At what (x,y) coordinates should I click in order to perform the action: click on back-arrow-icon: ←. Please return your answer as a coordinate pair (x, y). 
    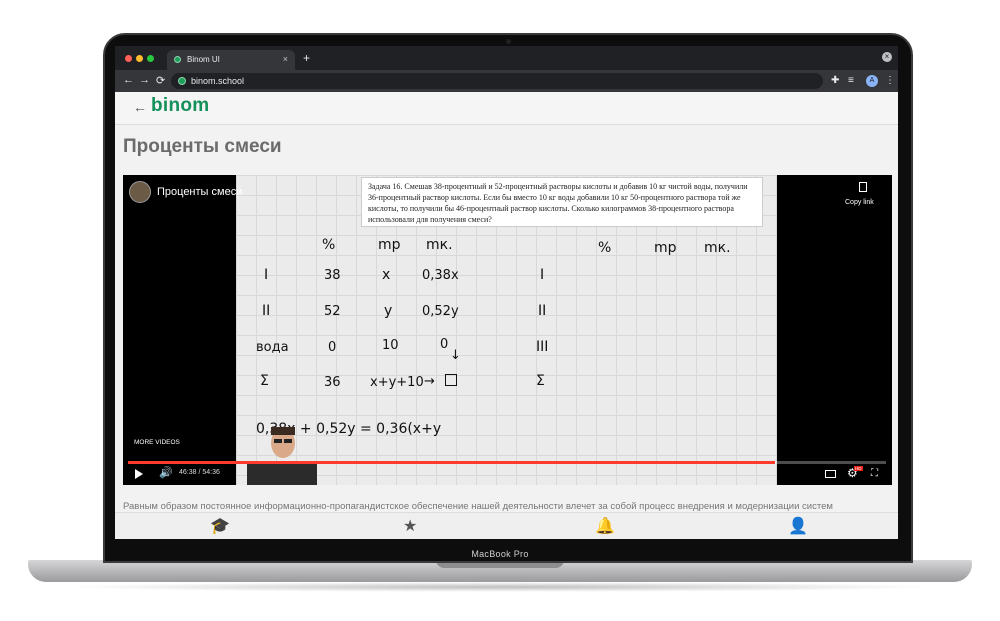
    Looking at the image, I should click on (140, 107).